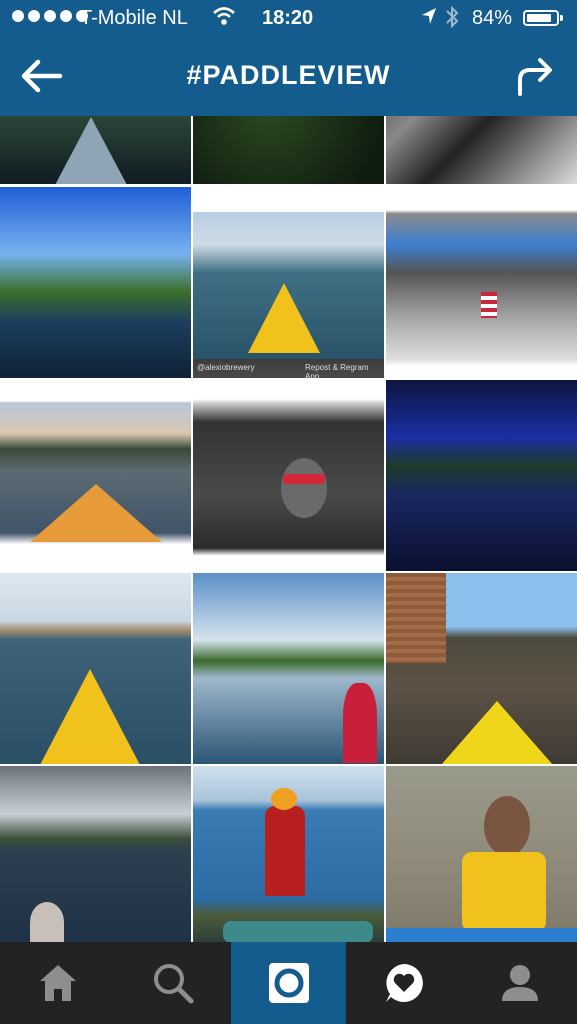  I want to click on clock: 18:20, so click(288, 18).